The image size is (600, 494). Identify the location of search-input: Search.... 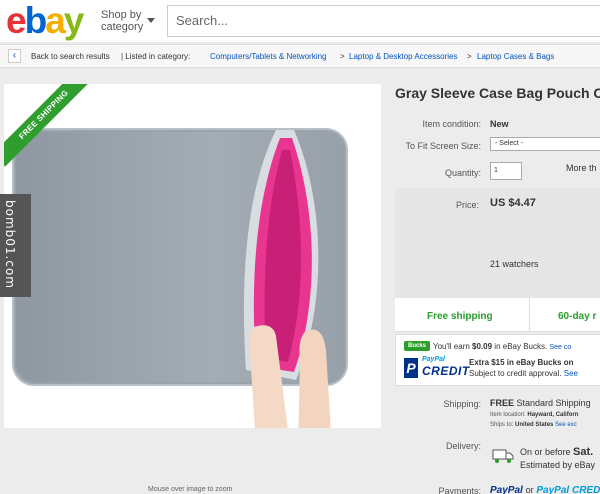
(383, 21).